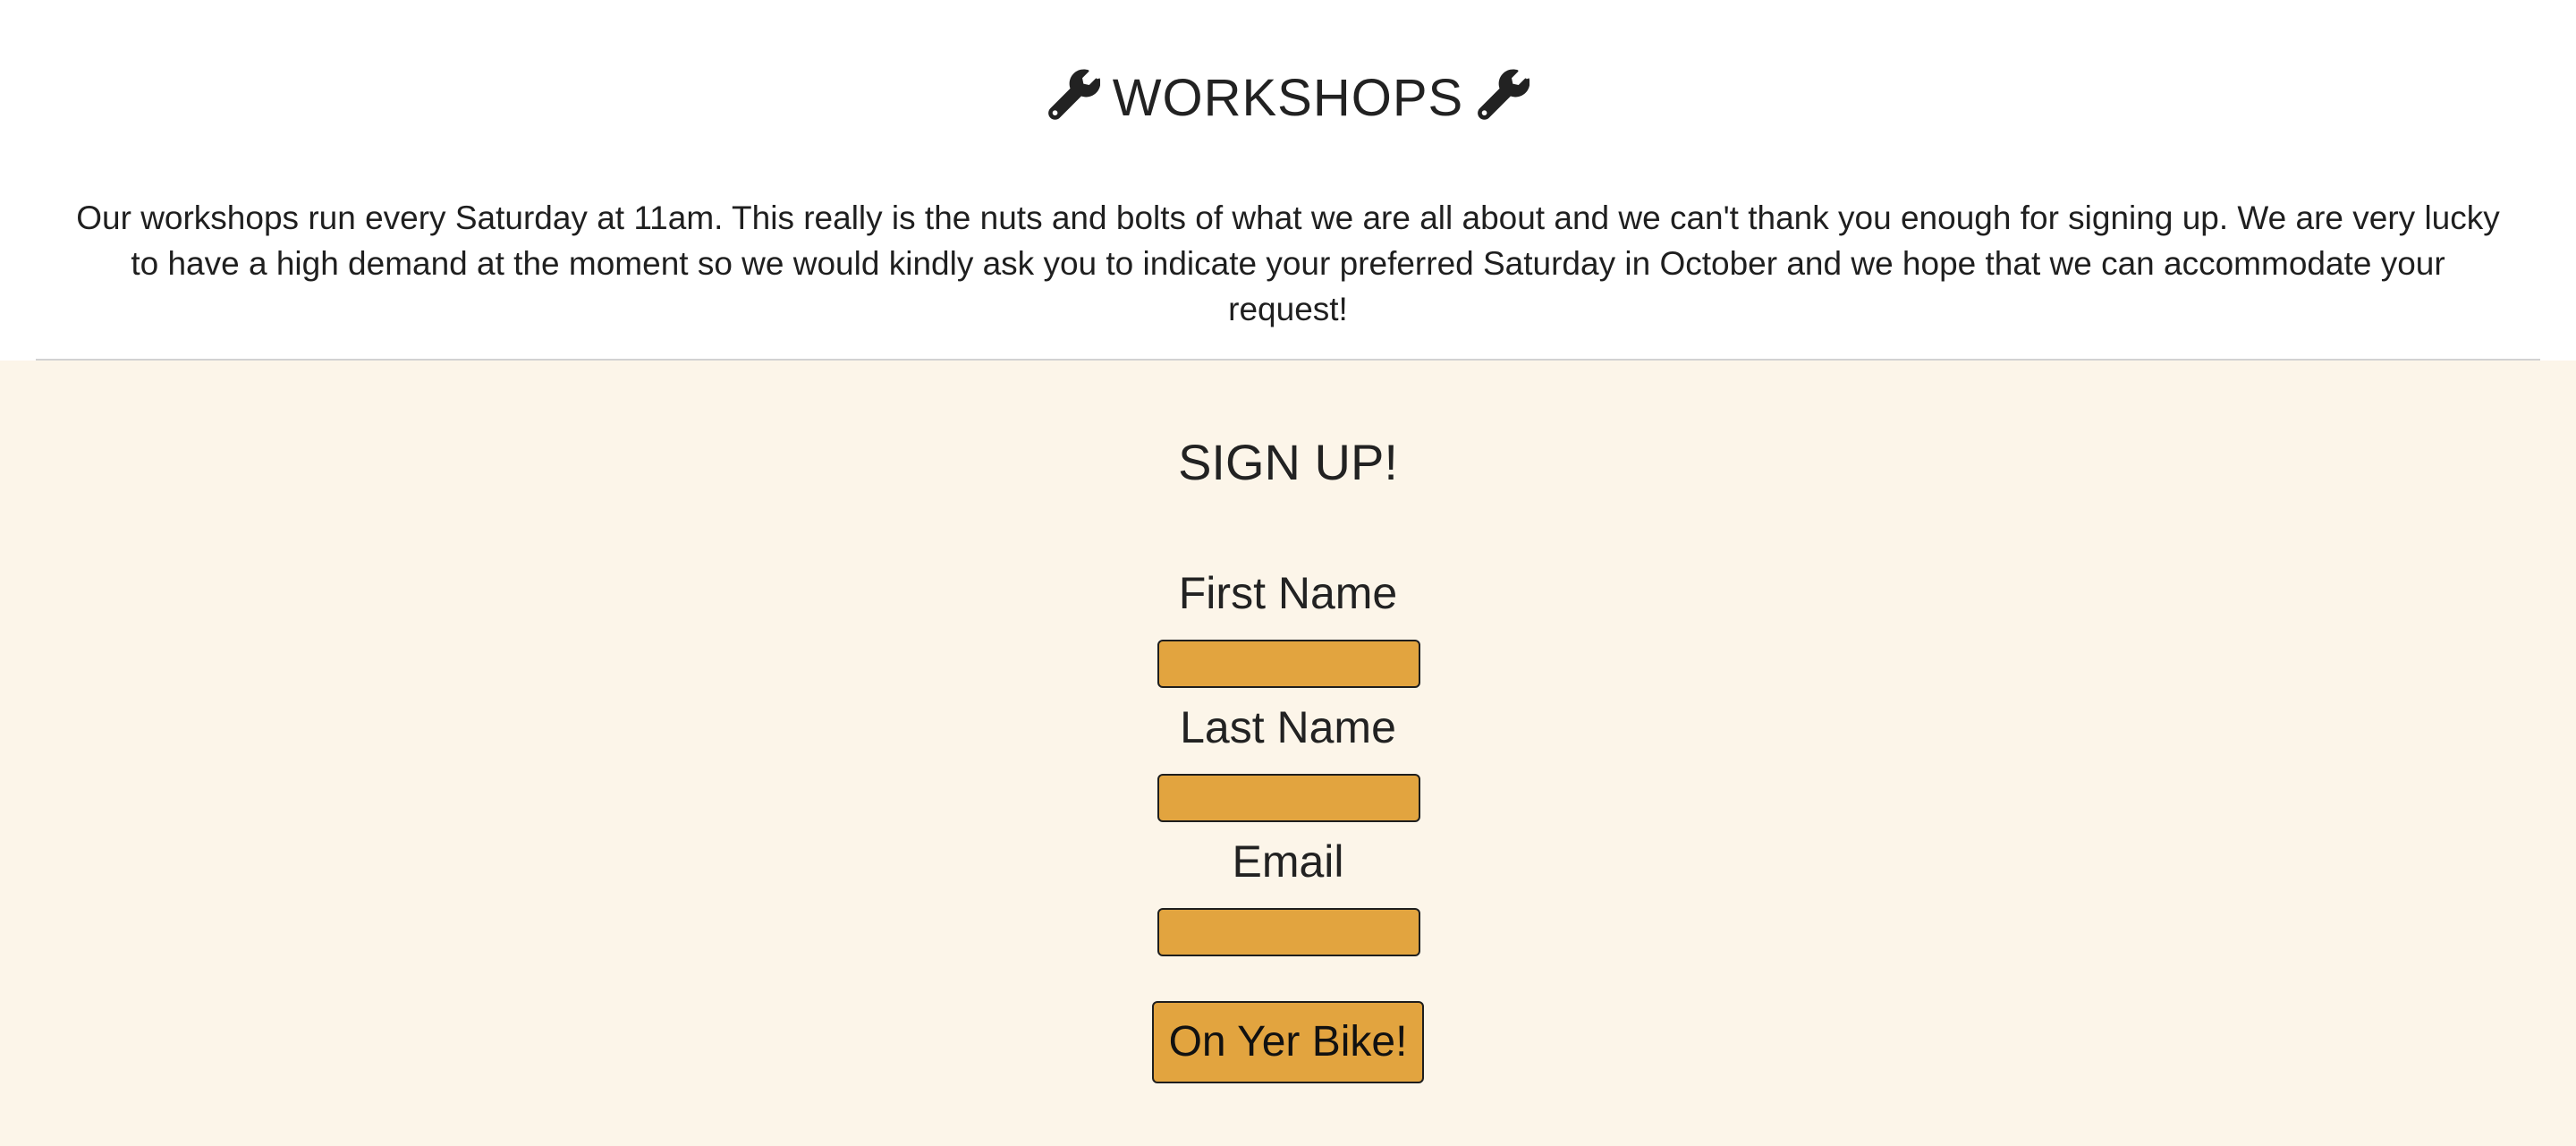  Describe the element at coordinates (1288, 1042) in the screenshot. I see `submit-button: On Yer Bike!` at that location.